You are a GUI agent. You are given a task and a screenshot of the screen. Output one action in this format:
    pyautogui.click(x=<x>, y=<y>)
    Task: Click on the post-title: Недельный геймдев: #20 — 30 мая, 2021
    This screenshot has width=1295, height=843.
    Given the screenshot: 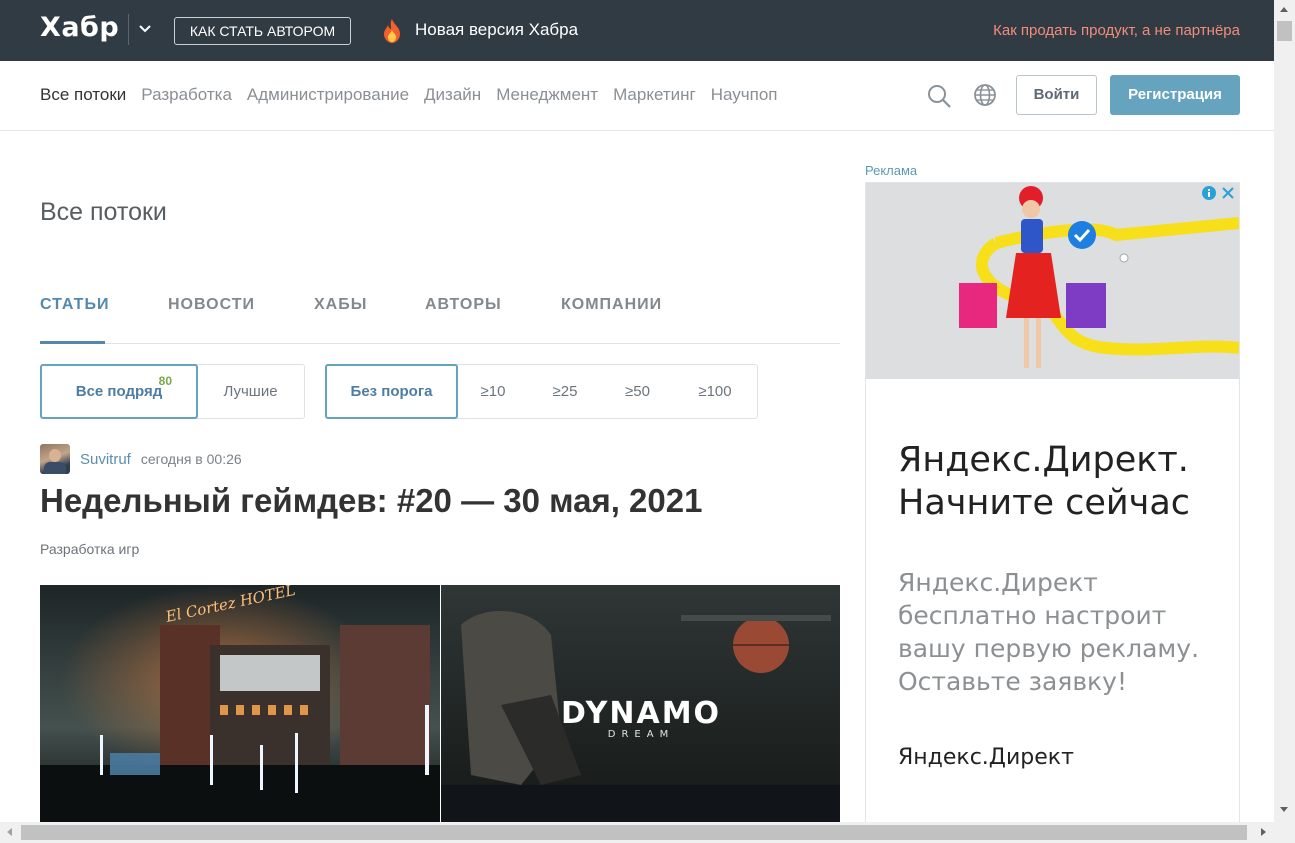 What is the action you would take?
    pyautogui.click(x=371, y=501)
    